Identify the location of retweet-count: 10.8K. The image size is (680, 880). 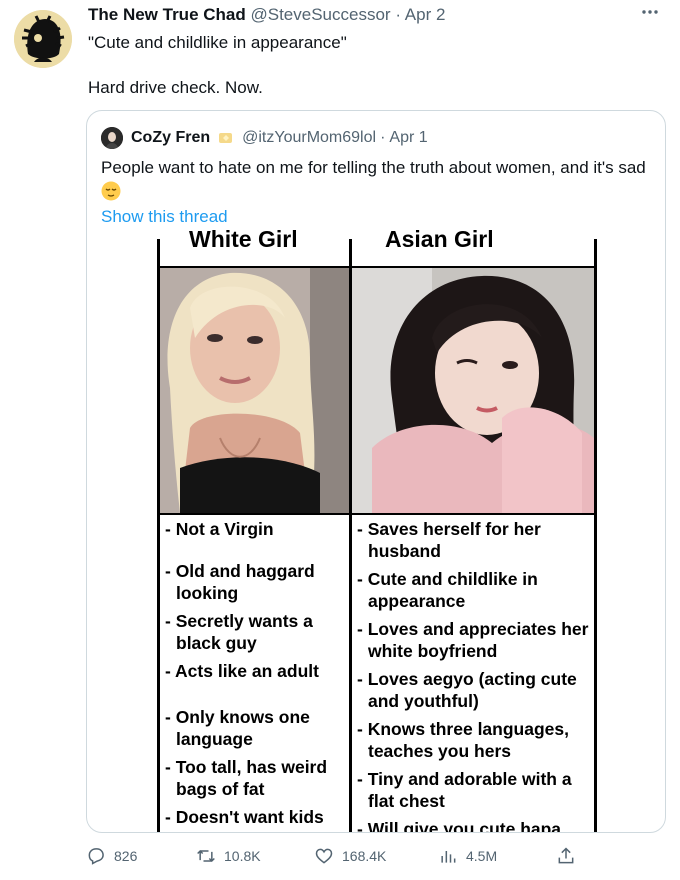
(242, 856).